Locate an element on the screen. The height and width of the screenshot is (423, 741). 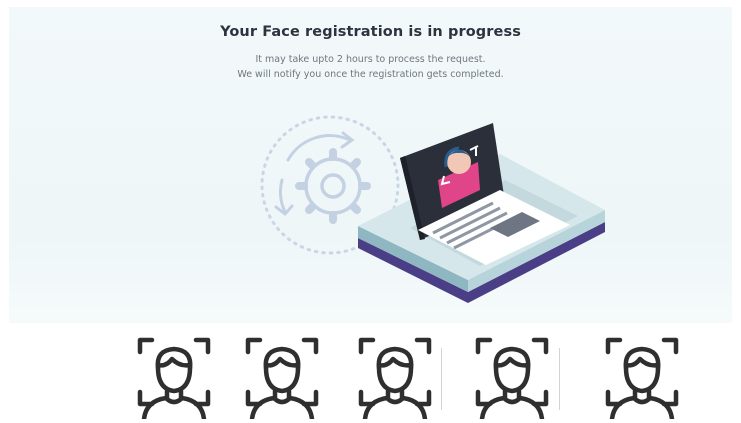
refresh-arrows-icon is located at coordinates (314, 174).